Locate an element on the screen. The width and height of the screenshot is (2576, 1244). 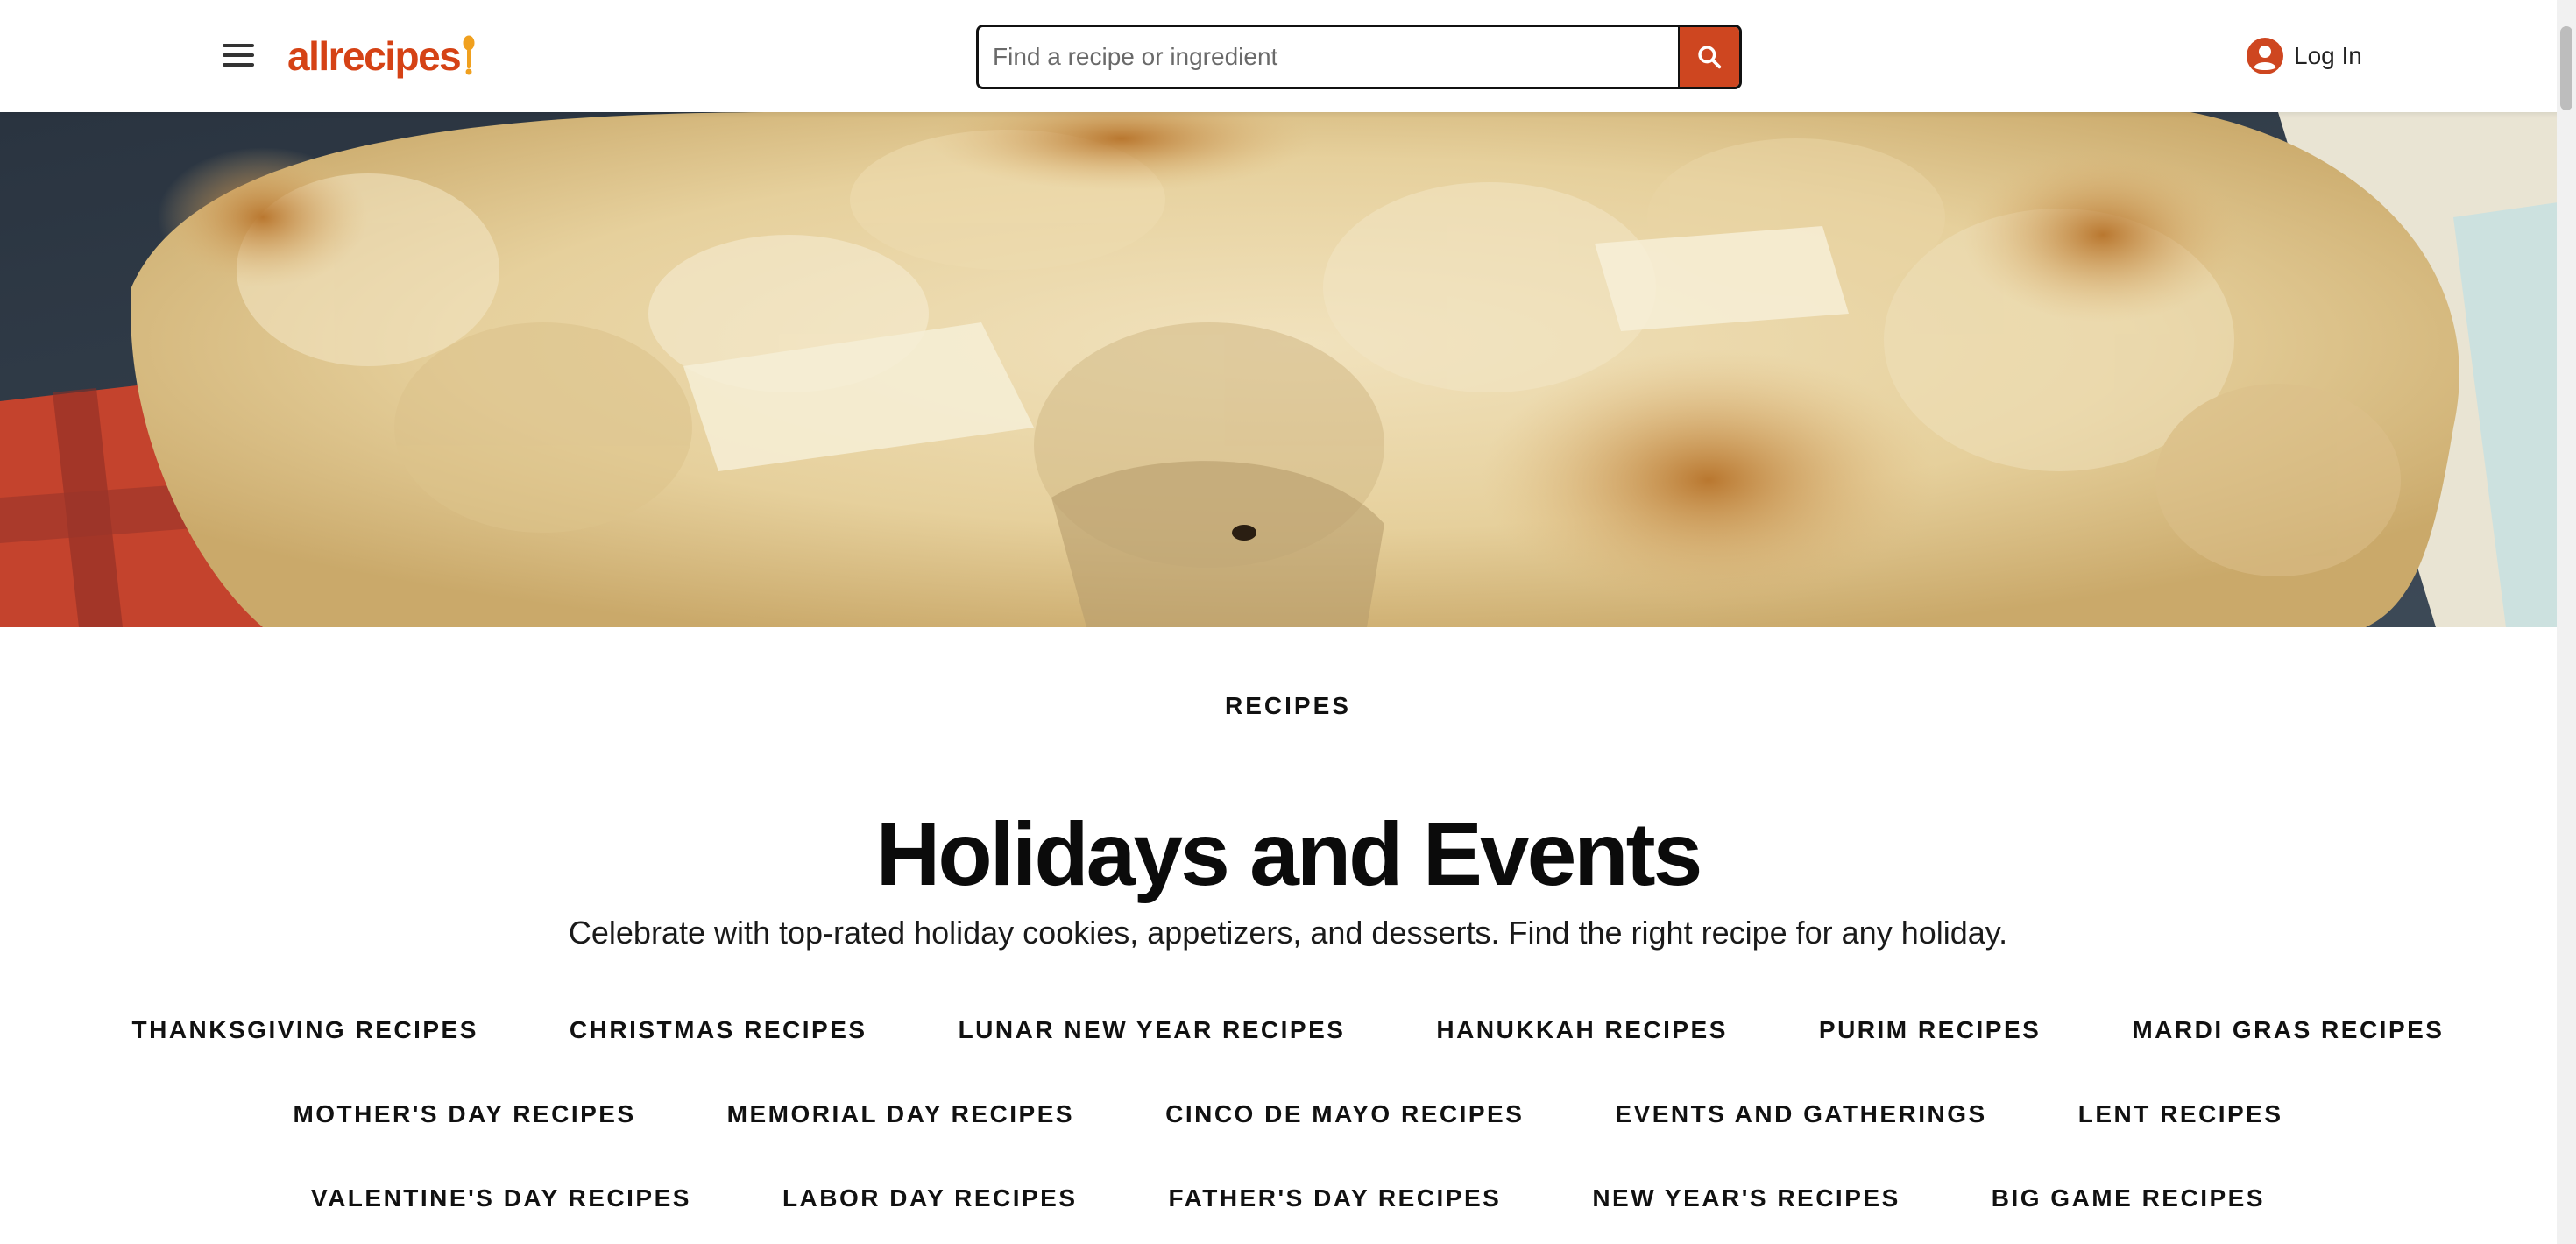
link-cinco-de-mayo-recipes: CINCO DE MAYO RECIPES is located at coordinates (1344, 1114).